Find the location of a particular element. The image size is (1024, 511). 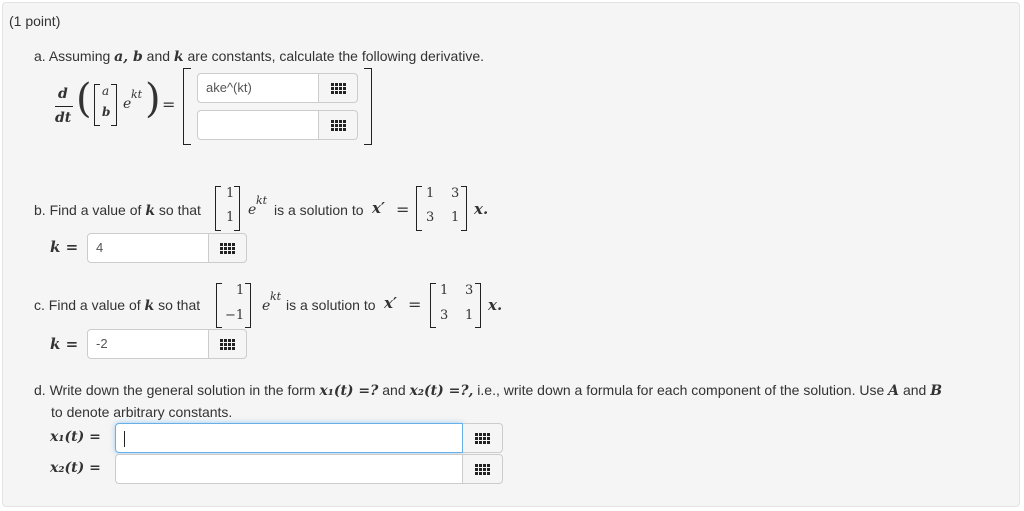

answer-left-bracket is located at coordinates (187, 106).